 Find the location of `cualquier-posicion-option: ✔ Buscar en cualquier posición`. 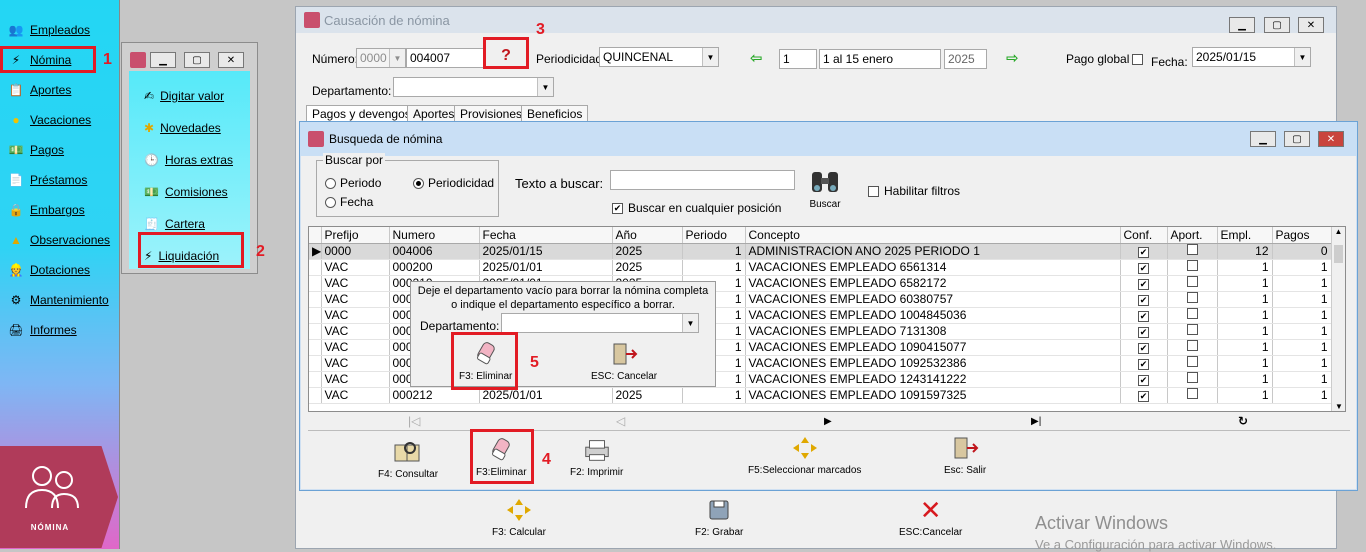

cualquier-posicion-option: ✔ Buscar en cualquier posición is located at coordinates (696, 208).